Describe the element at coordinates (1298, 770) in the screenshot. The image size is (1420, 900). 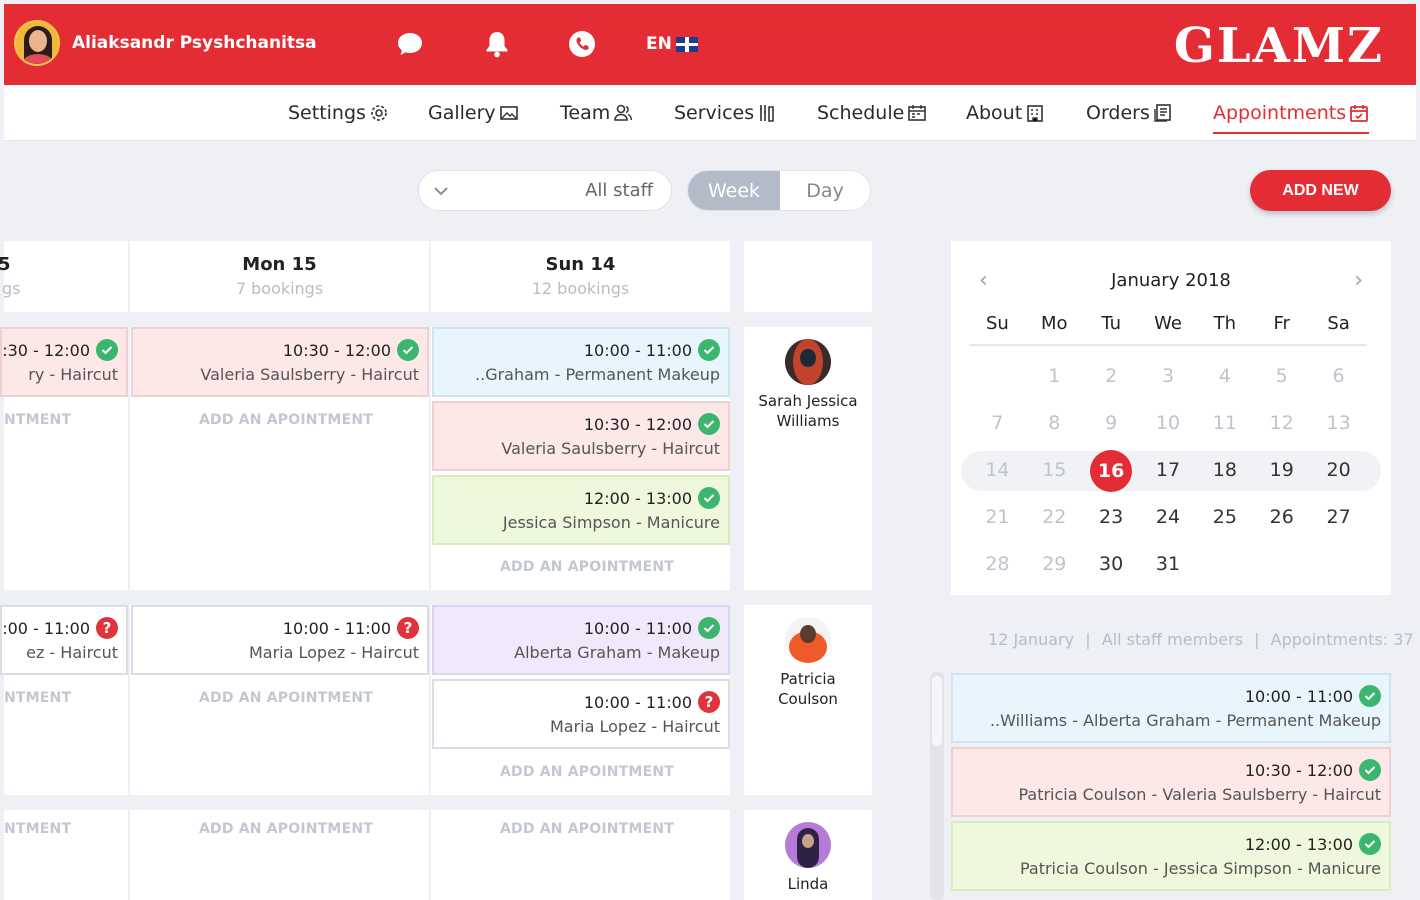
I see `appointment-time: 10:30 - 12:00` at that location.